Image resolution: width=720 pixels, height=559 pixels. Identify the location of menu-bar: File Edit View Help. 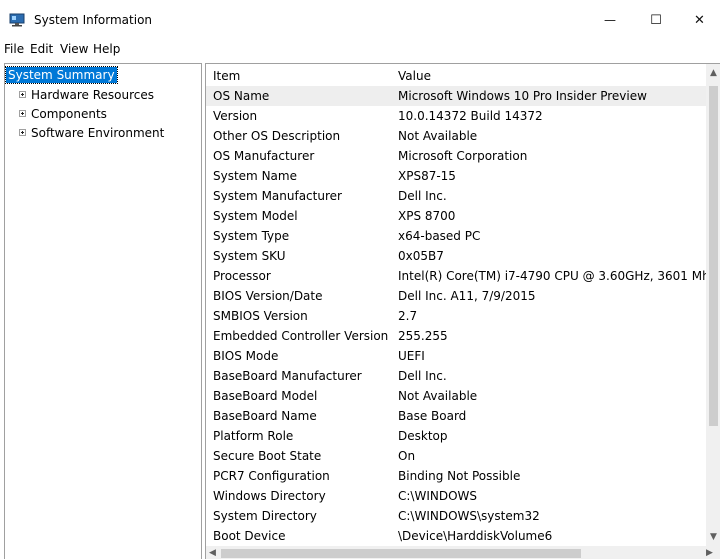
(360, 50).